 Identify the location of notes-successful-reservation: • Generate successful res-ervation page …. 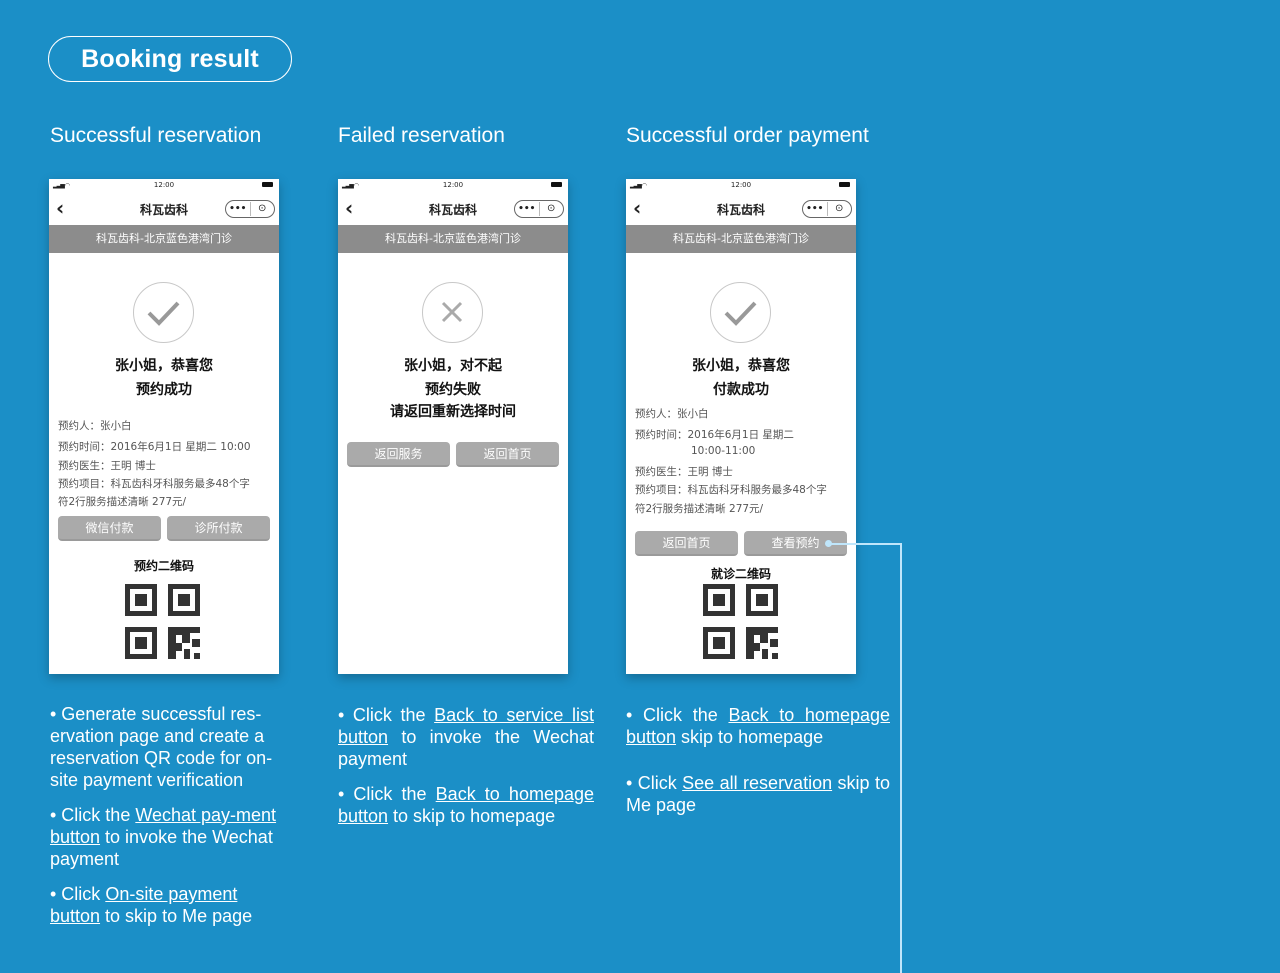
(166, 821).